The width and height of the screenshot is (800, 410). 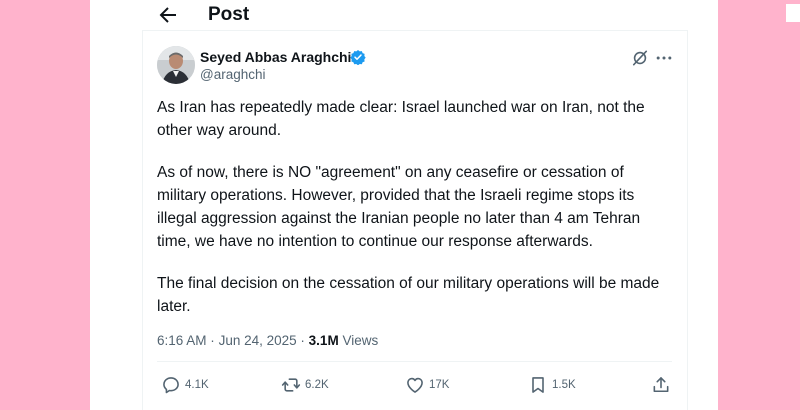 I want to click on author-handle: @araghchi, so click(x=233, y=75).